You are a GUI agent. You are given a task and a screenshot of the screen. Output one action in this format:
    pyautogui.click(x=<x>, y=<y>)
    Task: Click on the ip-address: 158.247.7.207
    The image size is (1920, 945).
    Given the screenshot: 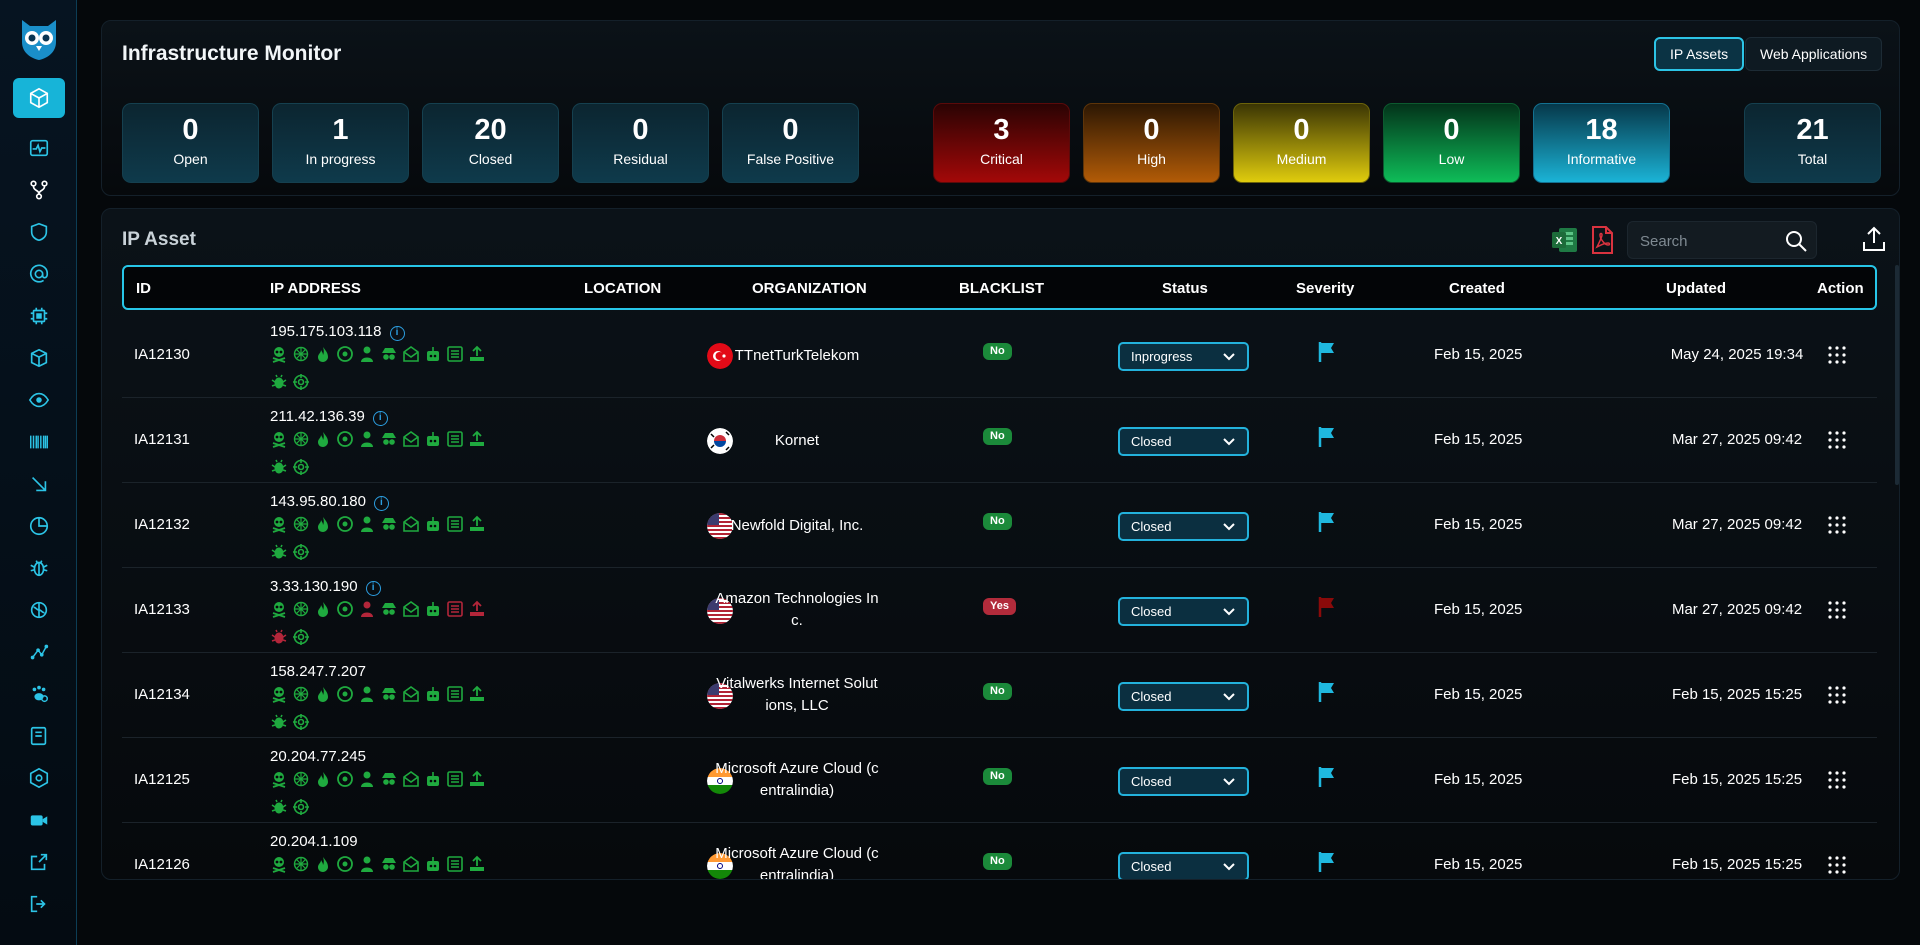 What is the action you would take?
    pyautogui.click(x=318, y=671)
    